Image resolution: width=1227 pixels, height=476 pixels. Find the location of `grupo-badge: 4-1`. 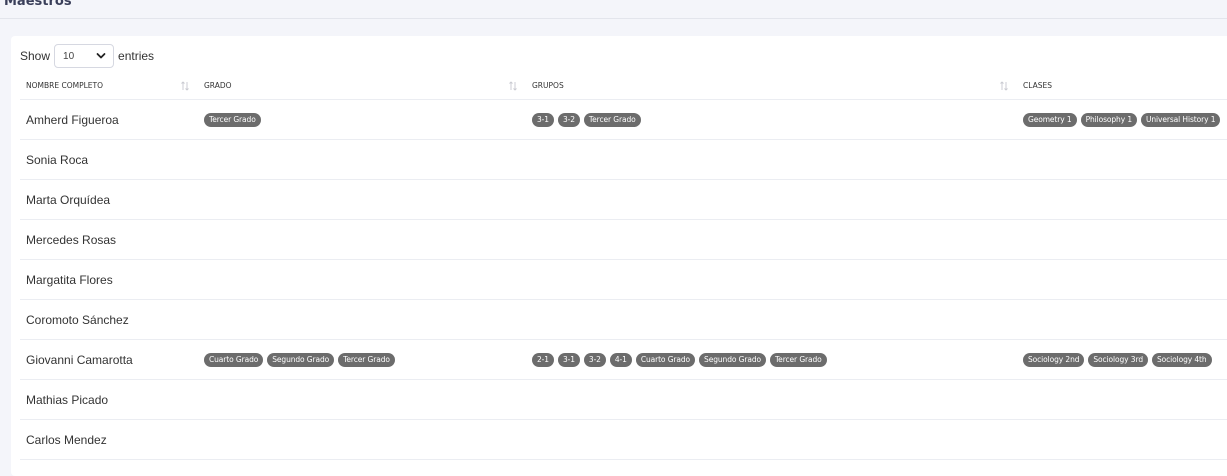

grupo-badge: 4-1 is located at coordinates (620, 359).